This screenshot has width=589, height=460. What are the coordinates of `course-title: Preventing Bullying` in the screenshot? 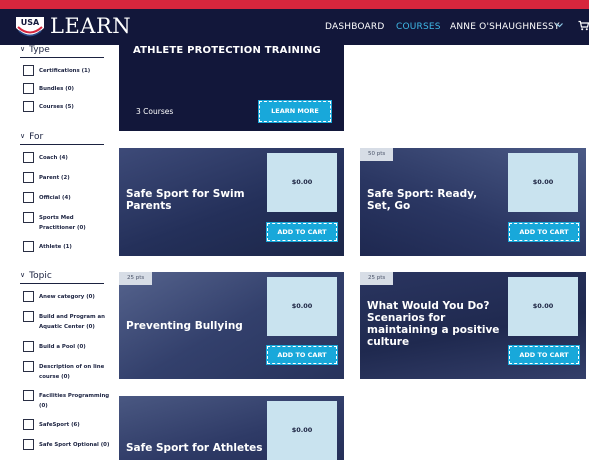 It's located at (191, 326).